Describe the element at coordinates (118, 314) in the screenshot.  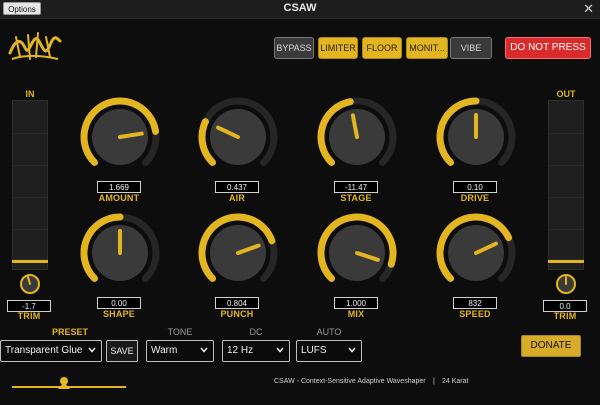
I see `shape-label: SHAPE` at that location.